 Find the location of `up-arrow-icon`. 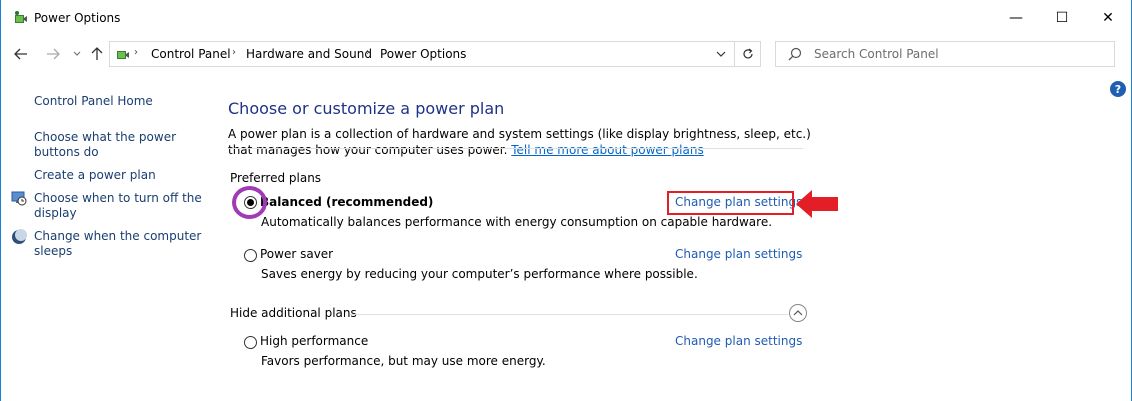

up-arrow-icon is located at coordinates (97, 53).